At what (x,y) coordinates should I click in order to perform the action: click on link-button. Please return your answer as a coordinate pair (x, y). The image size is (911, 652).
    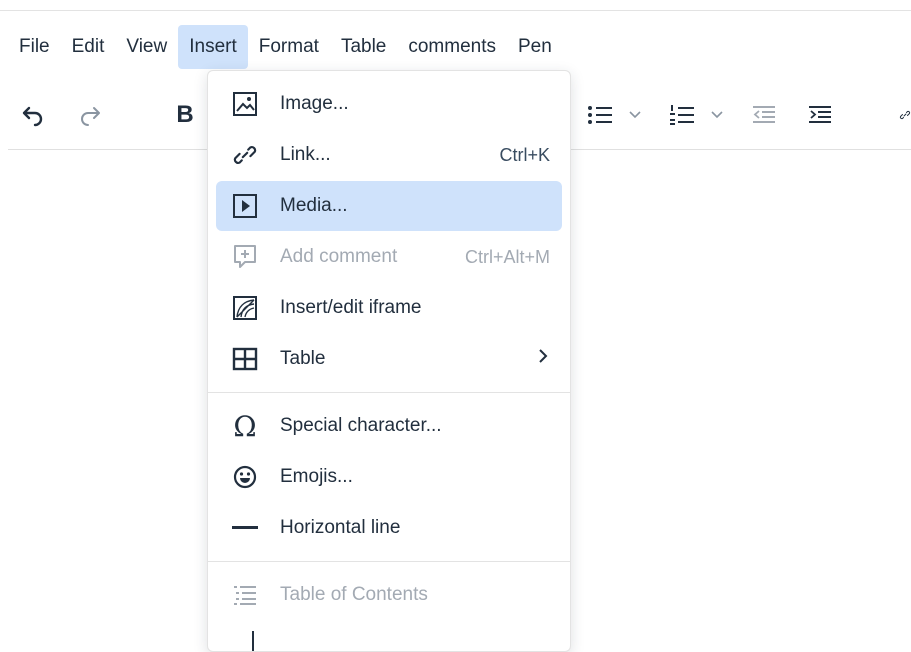
    Looking at the image, I should click on (902, 115).